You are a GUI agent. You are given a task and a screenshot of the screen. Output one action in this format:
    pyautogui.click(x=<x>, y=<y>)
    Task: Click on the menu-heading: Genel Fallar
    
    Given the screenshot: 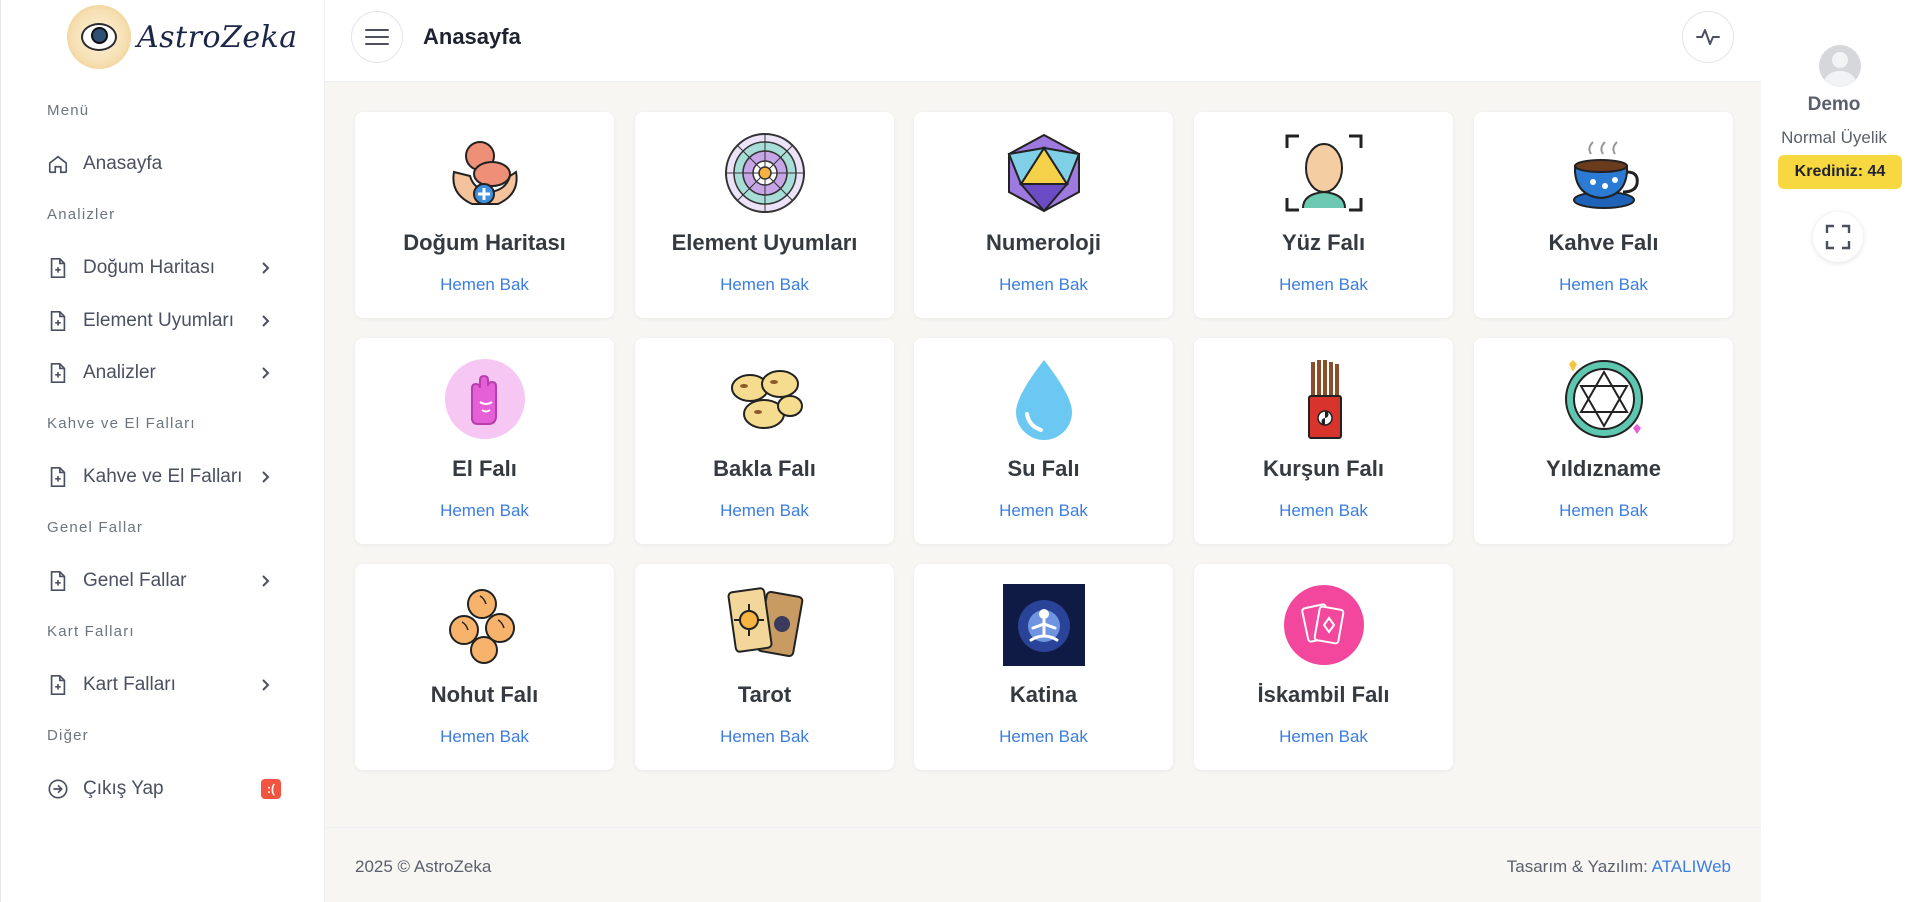 What is the action you would take?
    pyautogui.click(x=95, y=527)
    